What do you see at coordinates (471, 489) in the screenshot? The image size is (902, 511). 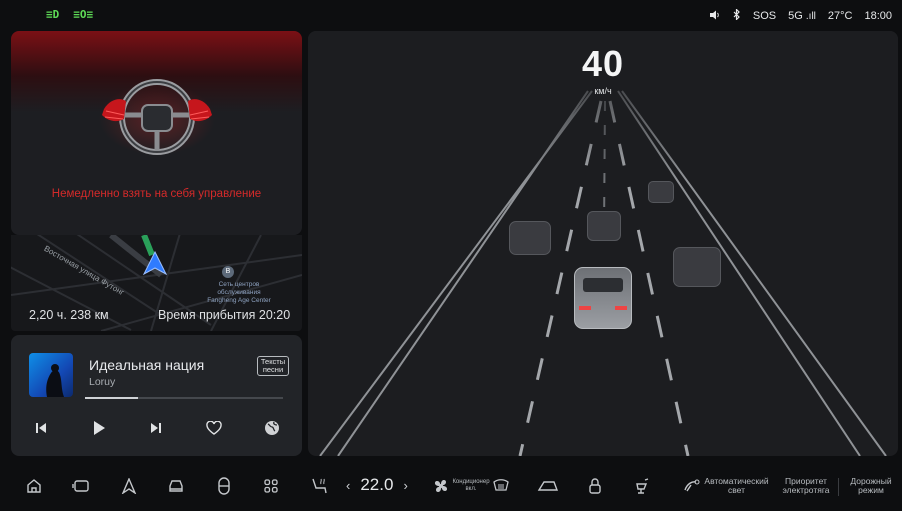 I see `ac-label-line: вкл.` at bounding box center [471, 489].